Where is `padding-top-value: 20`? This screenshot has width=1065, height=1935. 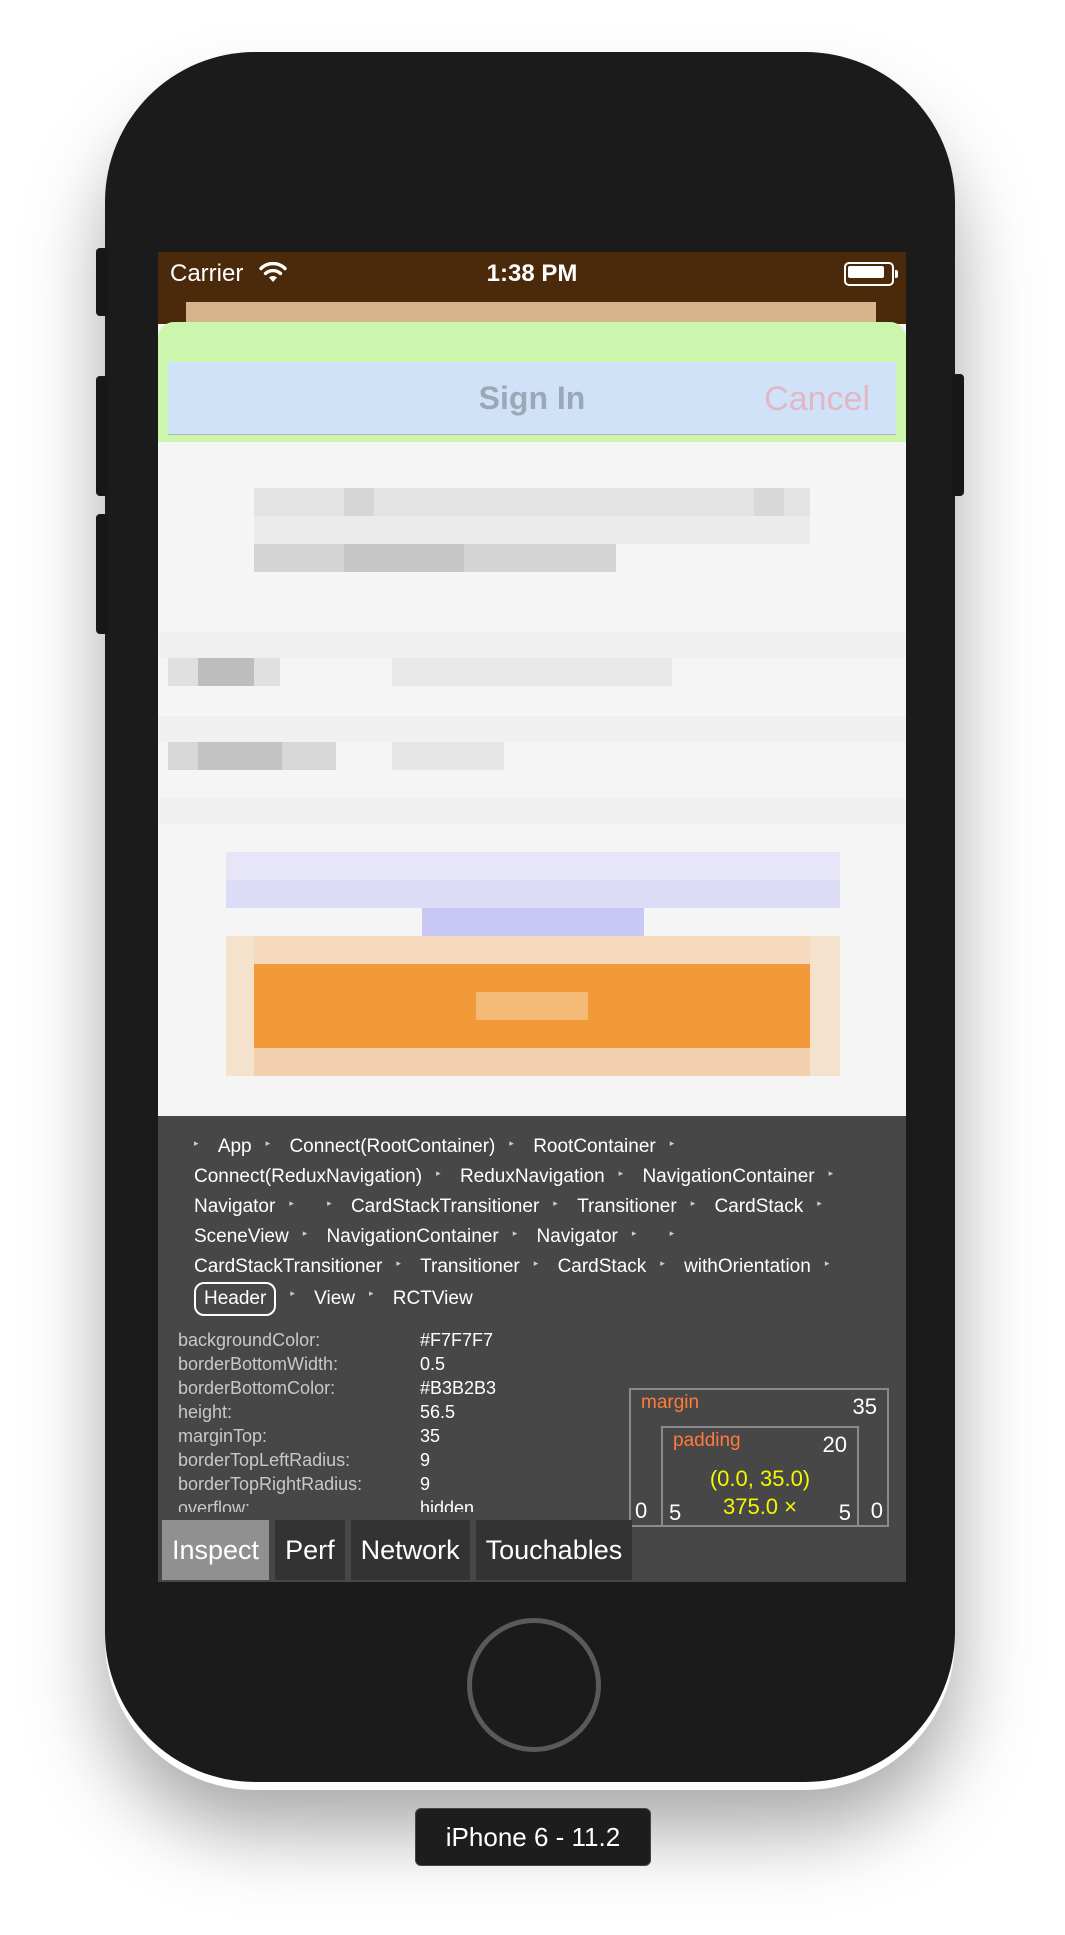
padding-top-value: 20 is located at coordinates (834, 1444).